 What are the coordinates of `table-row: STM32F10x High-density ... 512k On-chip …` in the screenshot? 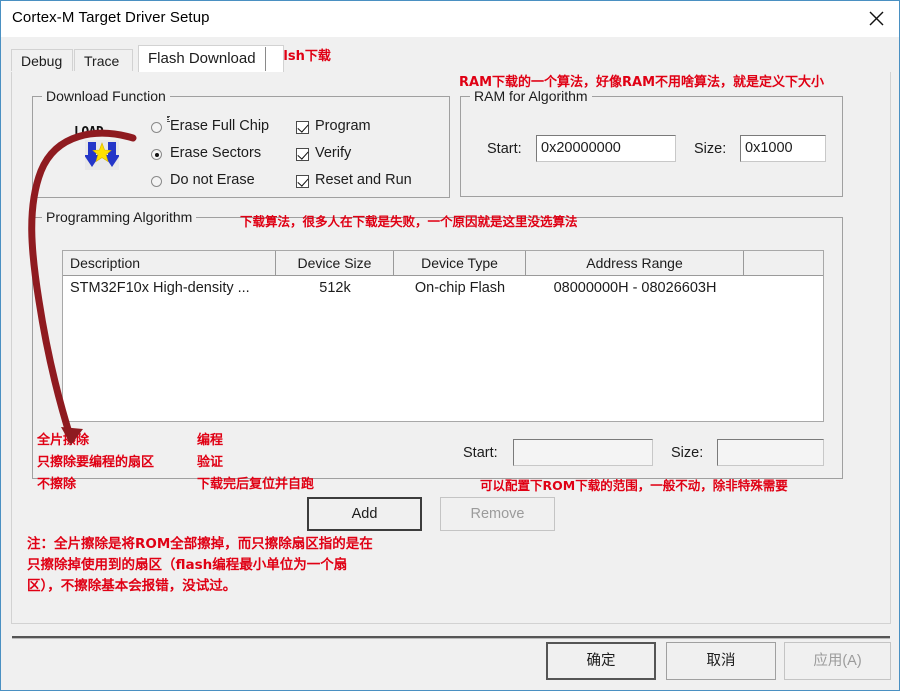 It's located at (443, 288).